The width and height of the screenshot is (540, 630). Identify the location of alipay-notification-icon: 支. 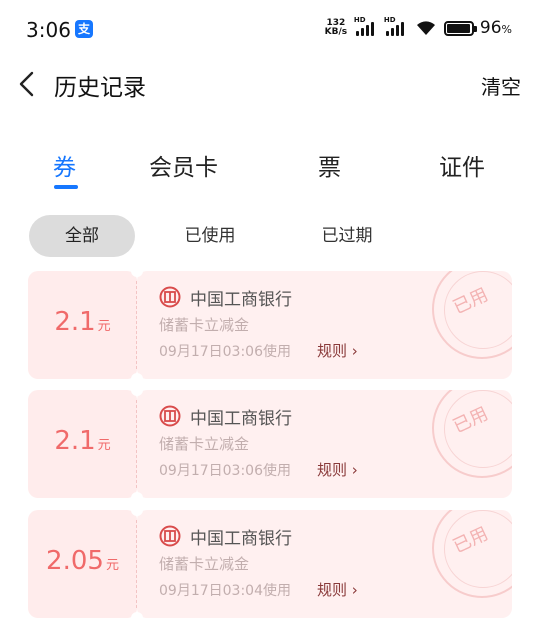
(84, 29).